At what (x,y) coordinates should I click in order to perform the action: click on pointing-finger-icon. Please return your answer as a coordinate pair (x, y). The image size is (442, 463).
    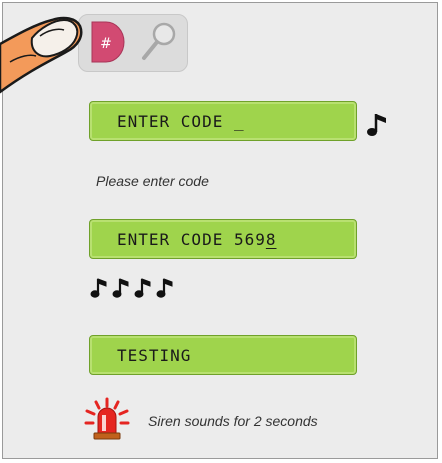
    Looking at the image, I should click on (41, 55).